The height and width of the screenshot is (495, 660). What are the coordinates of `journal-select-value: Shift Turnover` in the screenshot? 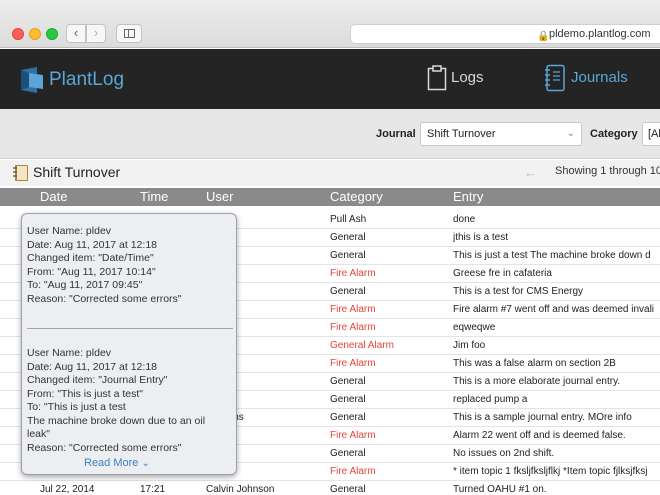 It's located at (461, 134).